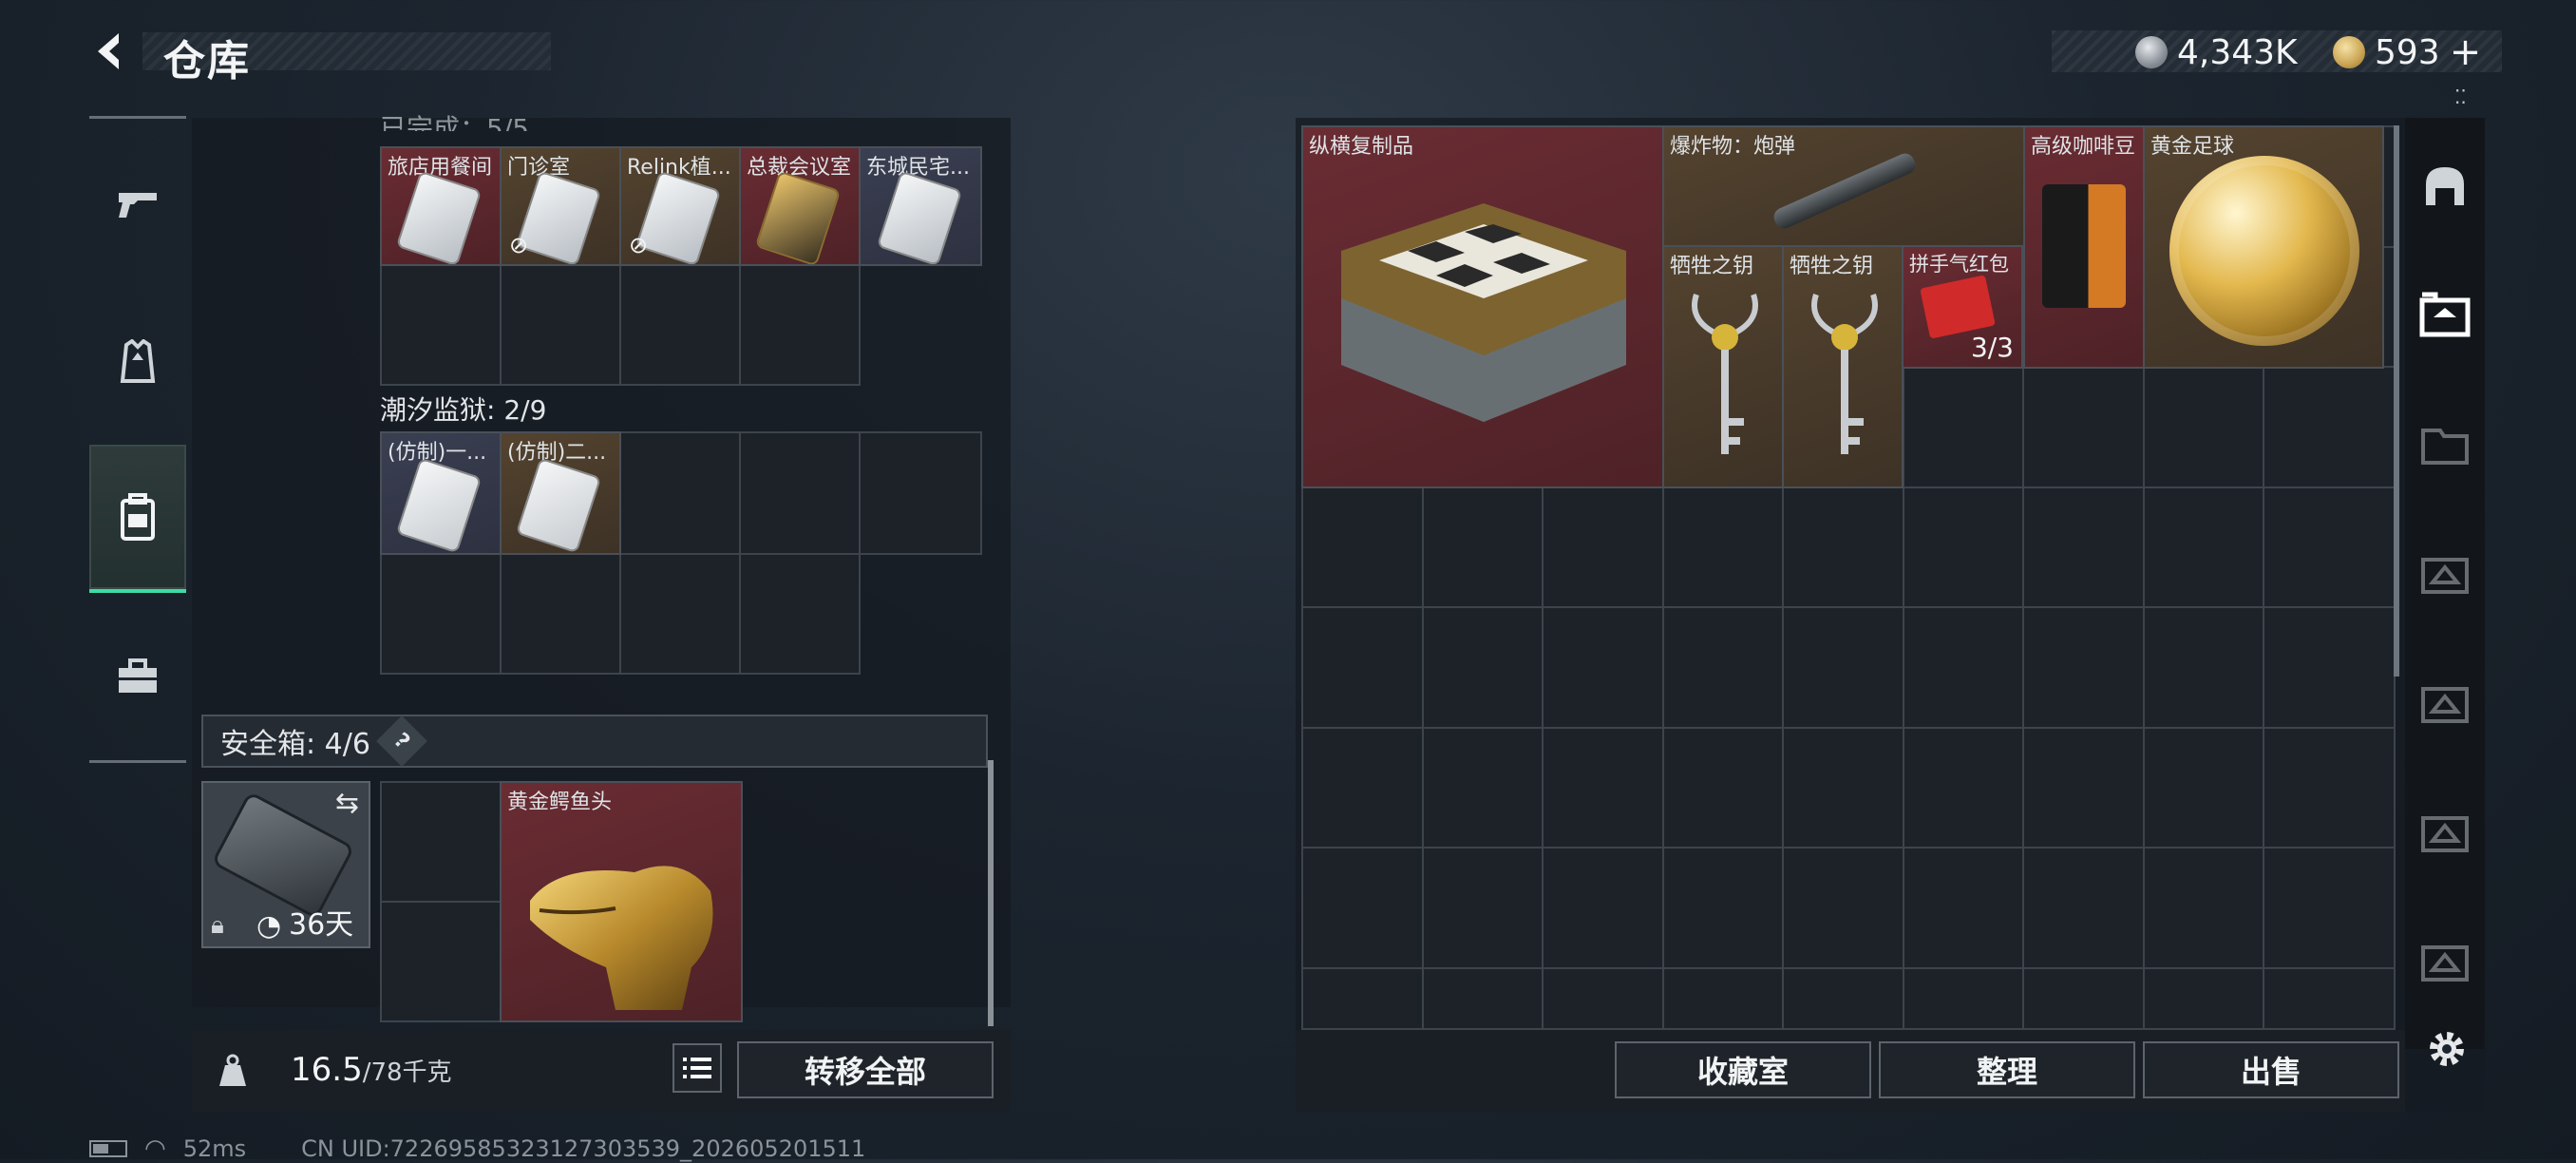  What do you see at coordinates (678, 218) in the screenshot?
I see `keycard-icon` at bounding box center [678, 218].